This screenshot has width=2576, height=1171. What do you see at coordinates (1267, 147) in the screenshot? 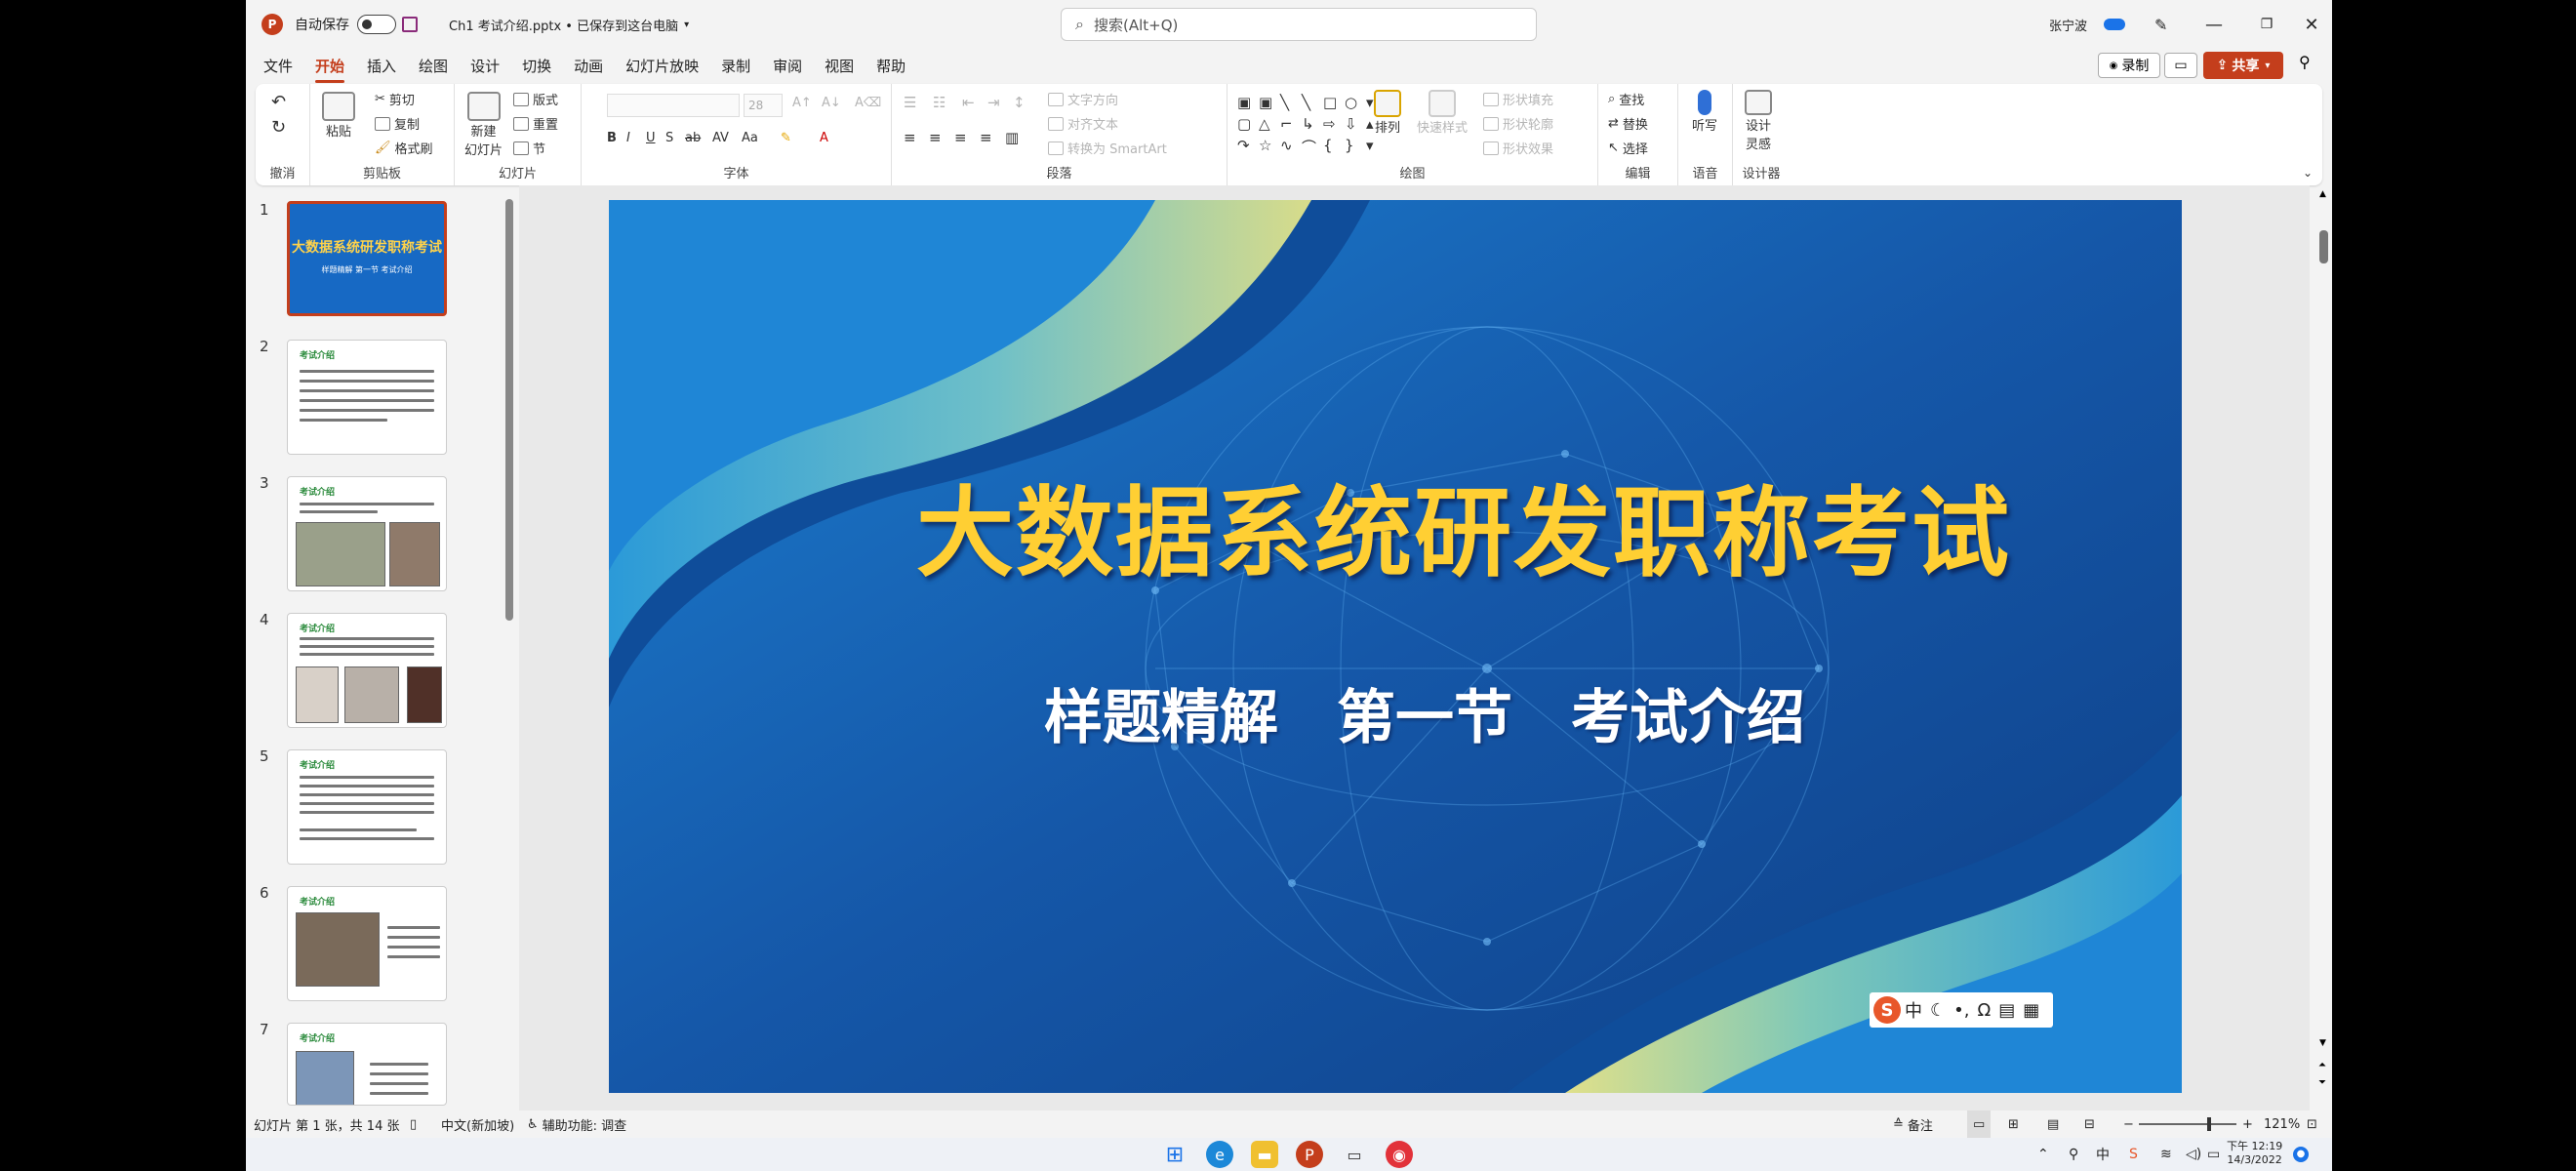
I see `star-shape-icon: ☆` at bounding box center [1267, 147].